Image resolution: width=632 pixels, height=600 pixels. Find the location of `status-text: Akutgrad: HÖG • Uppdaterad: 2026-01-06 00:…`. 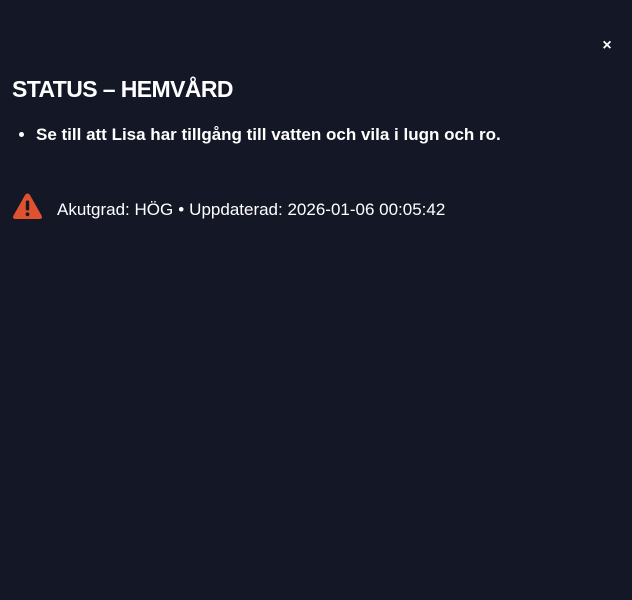

status-text: Akutgrad: HÖG • Uppdaterad: 2026-01-06 00:… is located at coordinates (251, 206).